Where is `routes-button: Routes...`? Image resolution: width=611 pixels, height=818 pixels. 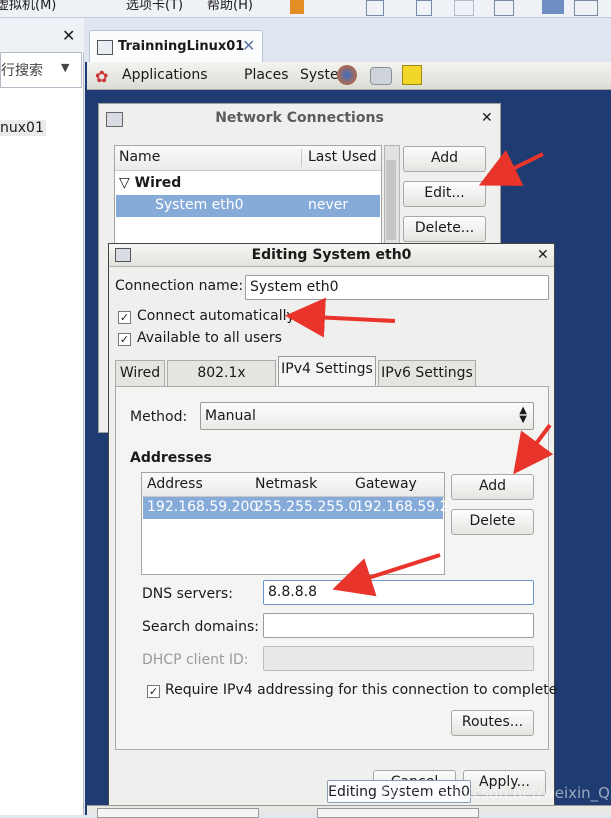 routes-button: Routes... is located at coordinates (492, 723).